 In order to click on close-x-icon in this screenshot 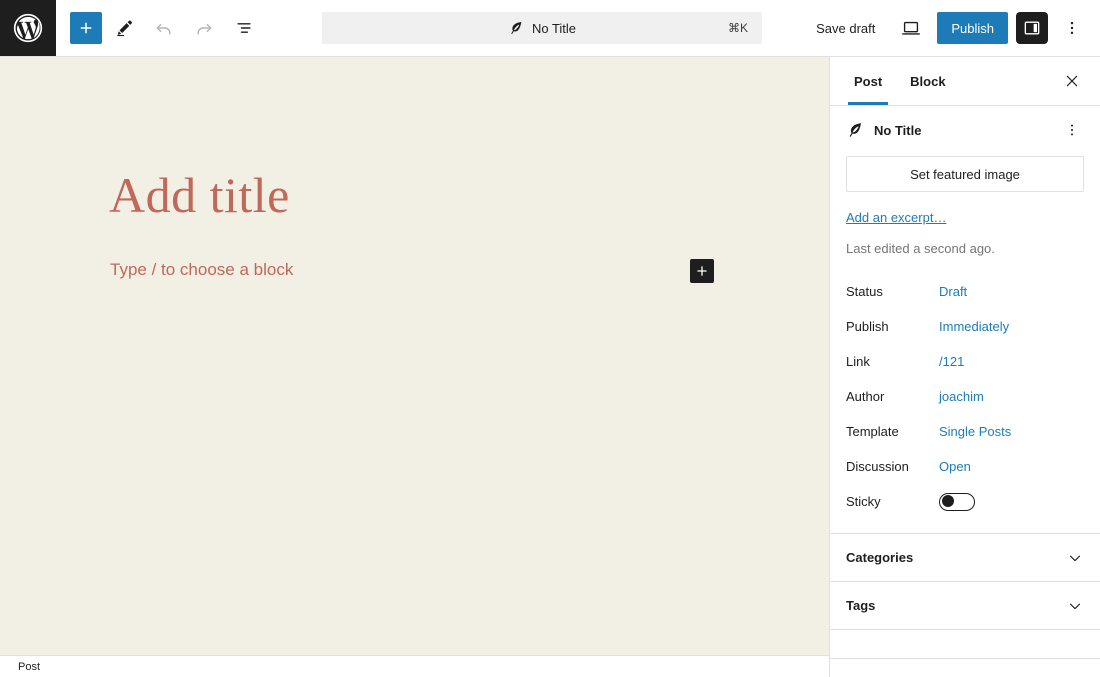, I will do `click(1072, 81)`.